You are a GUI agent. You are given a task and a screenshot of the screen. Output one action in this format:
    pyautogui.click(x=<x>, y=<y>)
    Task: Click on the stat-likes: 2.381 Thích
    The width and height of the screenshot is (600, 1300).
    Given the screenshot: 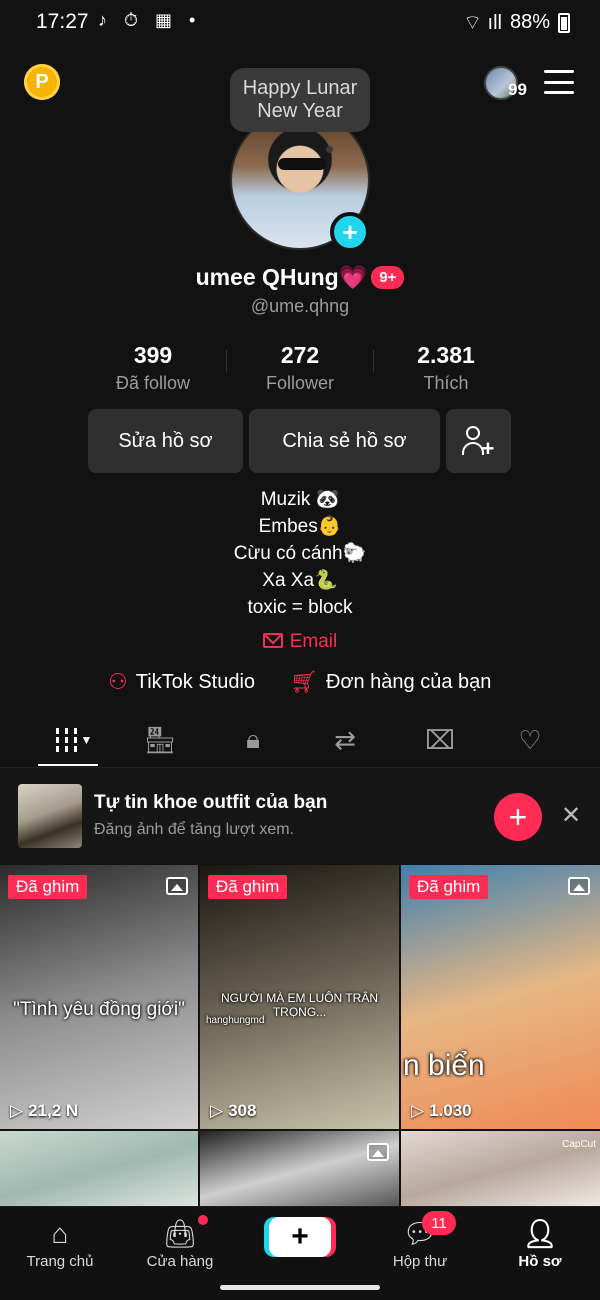 What is the action you would take?
    pyautogui.click(x=446, y=368)
    